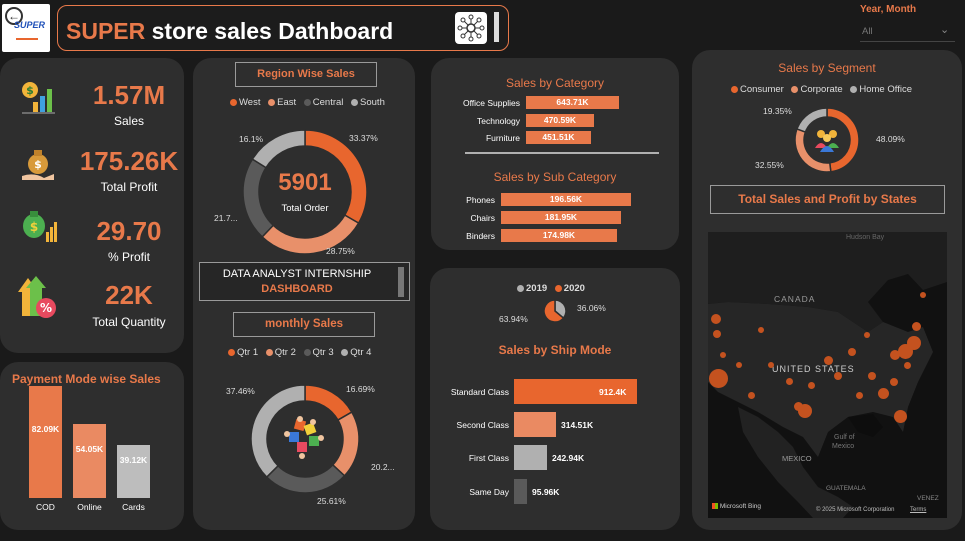  Describe the element at coordinates (272, 31) in the screenshot. I see `title-text: store sales Dathboard` at that location.